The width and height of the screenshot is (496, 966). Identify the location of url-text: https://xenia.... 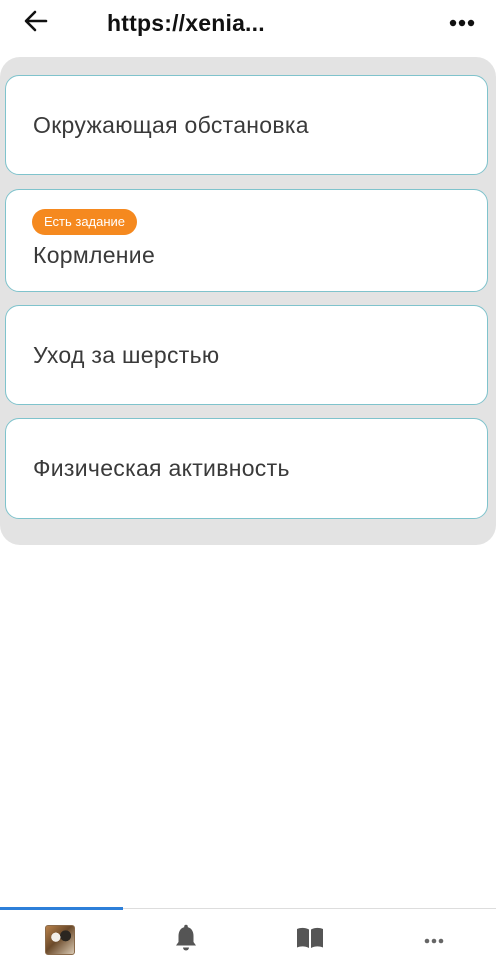
(186, 23).